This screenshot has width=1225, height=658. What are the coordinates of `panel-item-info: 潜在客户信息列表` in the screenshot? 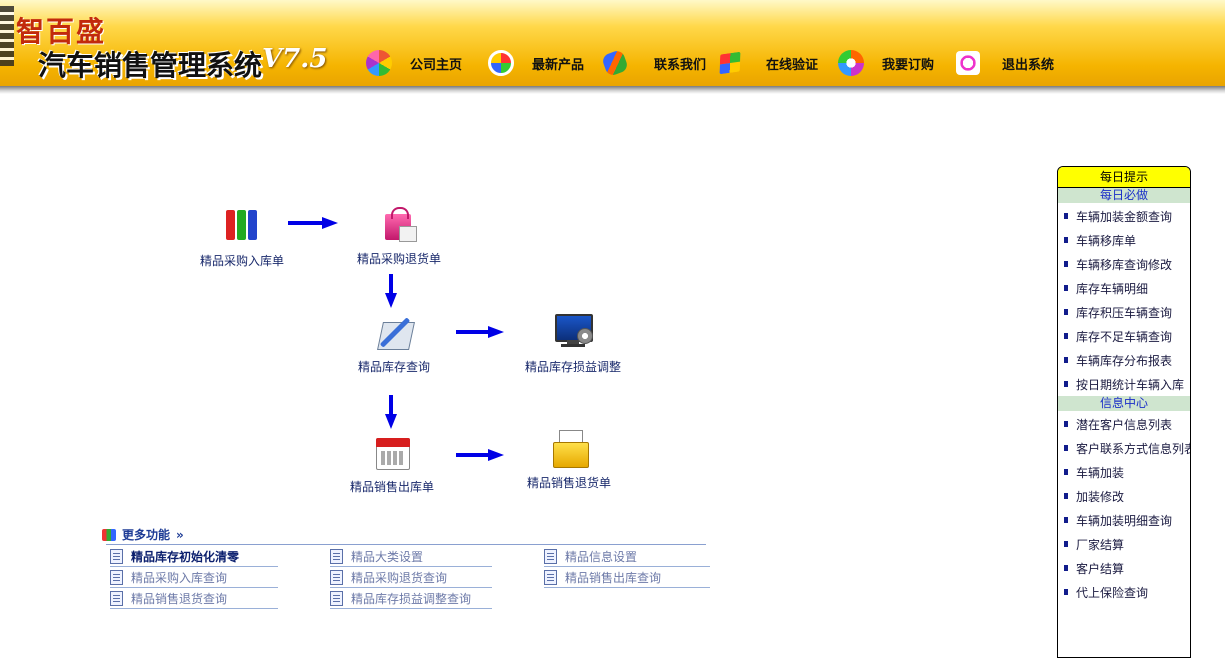 It's located at (1124, 424).